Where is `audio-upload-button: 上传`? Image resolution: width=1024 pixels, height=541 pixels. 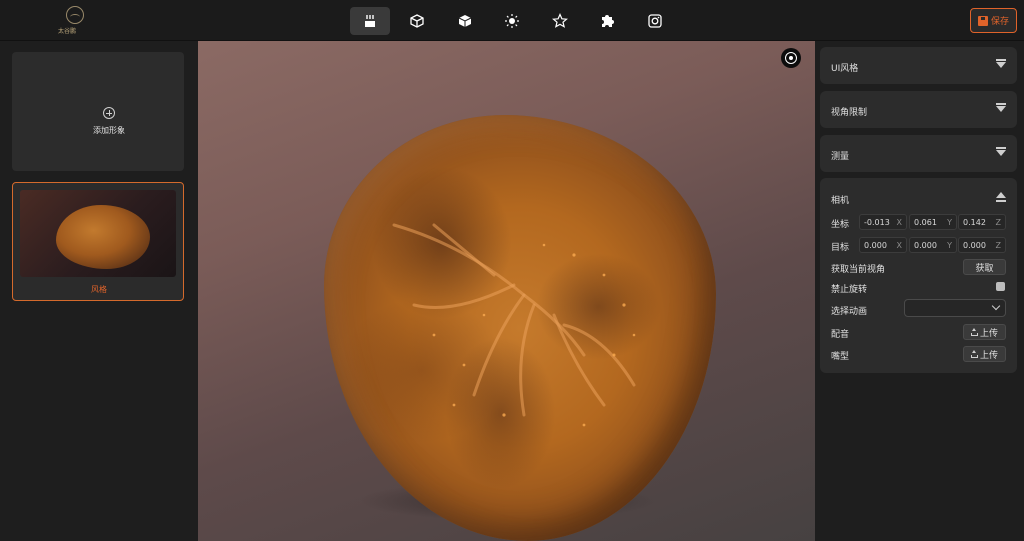
audio-upload-button: 上传 is located at coordinates (984, 332).